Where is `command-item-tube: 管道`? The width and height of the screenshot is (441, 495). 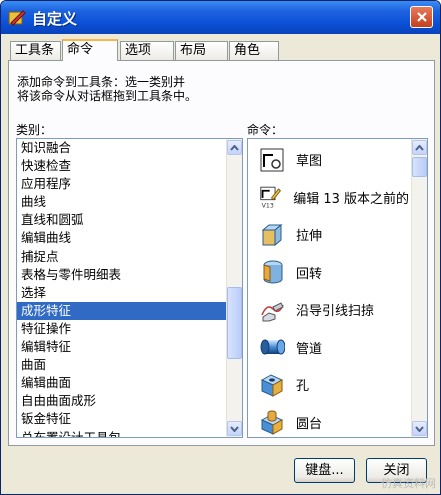
command-item-tube: 管道 is located at coordinates (328, 348).